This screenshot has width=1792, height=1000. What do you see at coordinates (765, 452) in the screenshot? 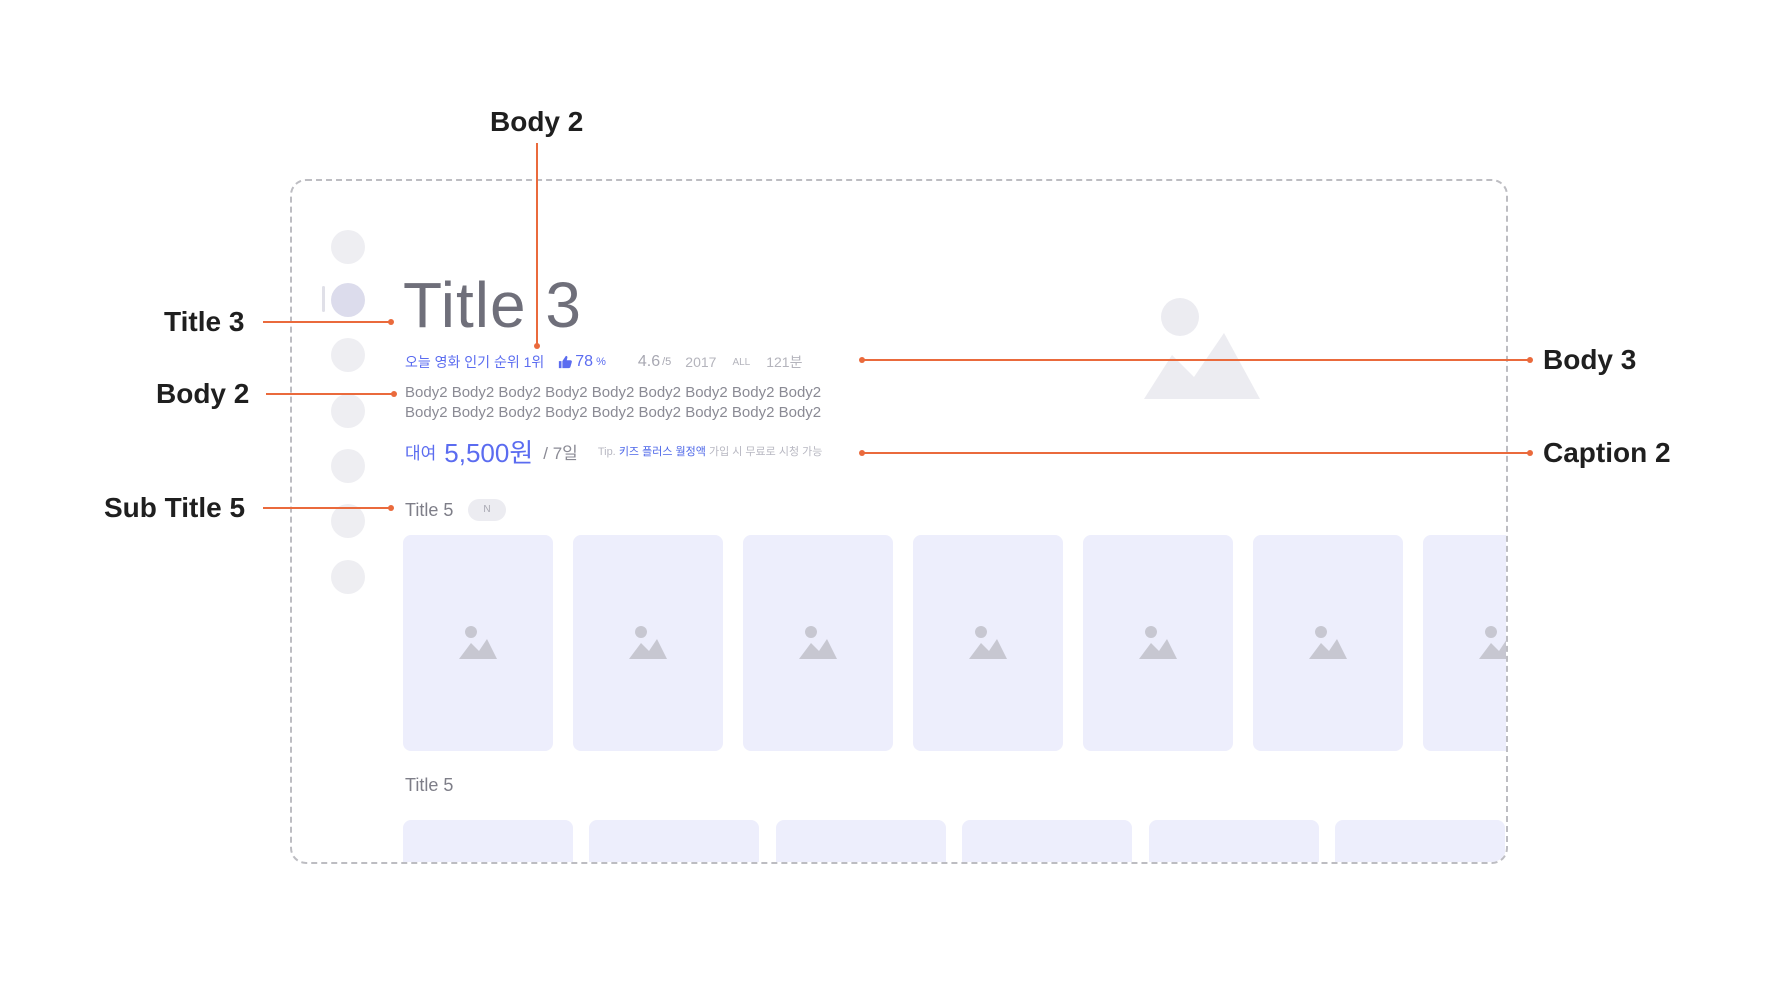
I see `tip-suffix: 가입 시 무료로 시청 가능` at bounding box center [765, 452].